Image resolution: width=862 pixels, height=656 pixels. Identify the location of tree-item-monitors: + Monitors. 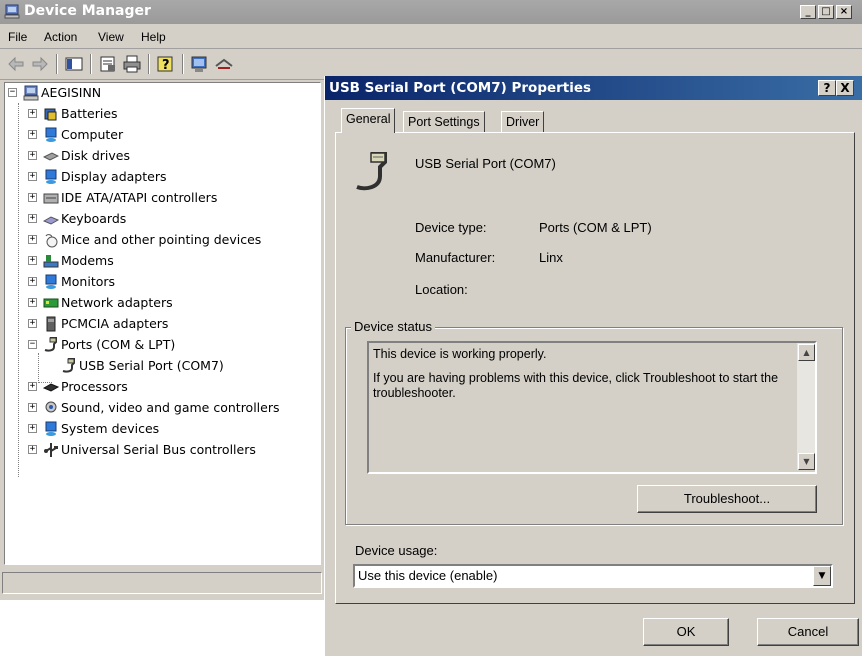
(160, 282).